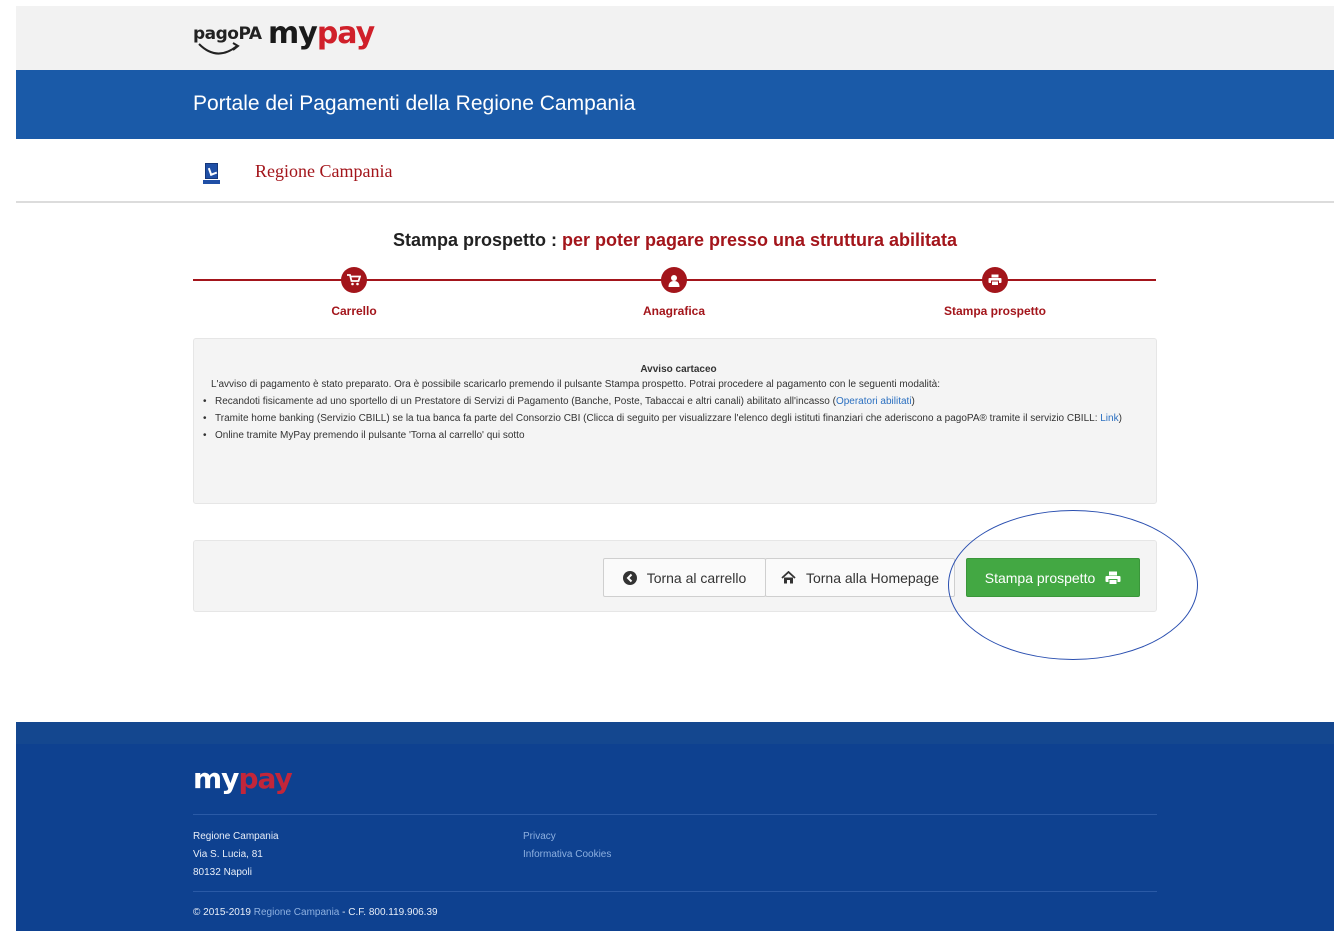  I want to click on region-name: Regione Campania, so click(323, 171).